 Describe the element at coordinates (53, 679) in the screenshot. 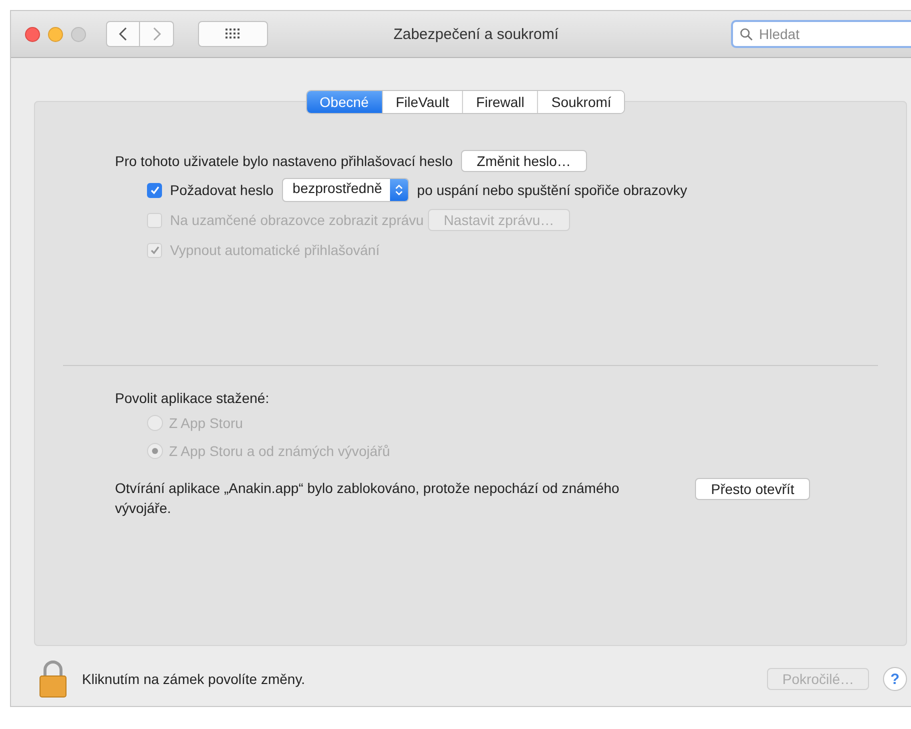

I see `padlock-icon` at that location.